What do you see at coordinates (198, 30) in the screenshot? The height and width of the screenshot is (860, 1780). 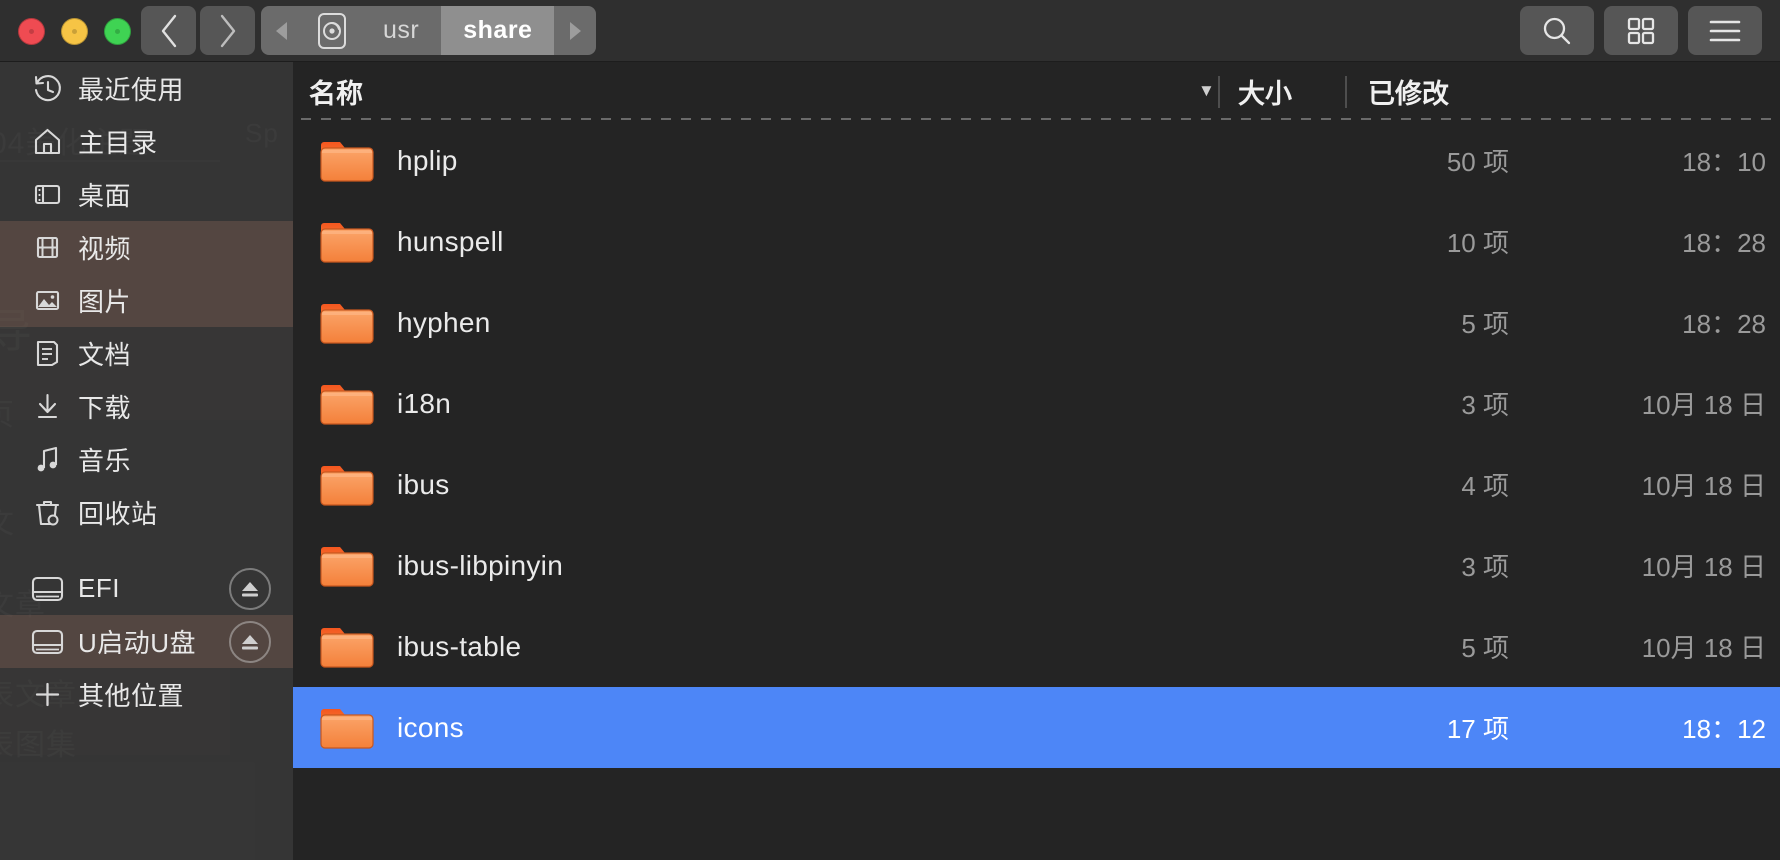 I see `navigation-buttons` at bounding box center [198, 30].